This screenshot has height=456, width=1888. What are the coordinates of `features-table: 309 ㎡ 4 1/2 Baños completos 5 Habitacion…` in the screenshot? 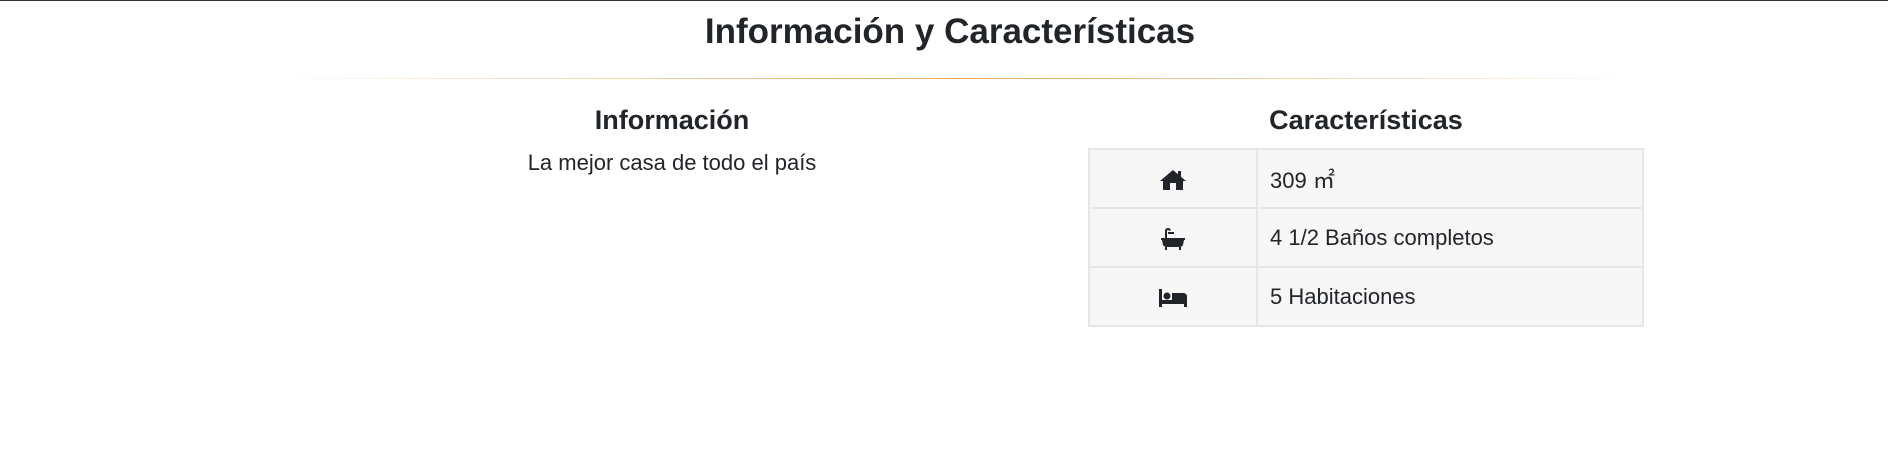 It's located at (1366, 237).